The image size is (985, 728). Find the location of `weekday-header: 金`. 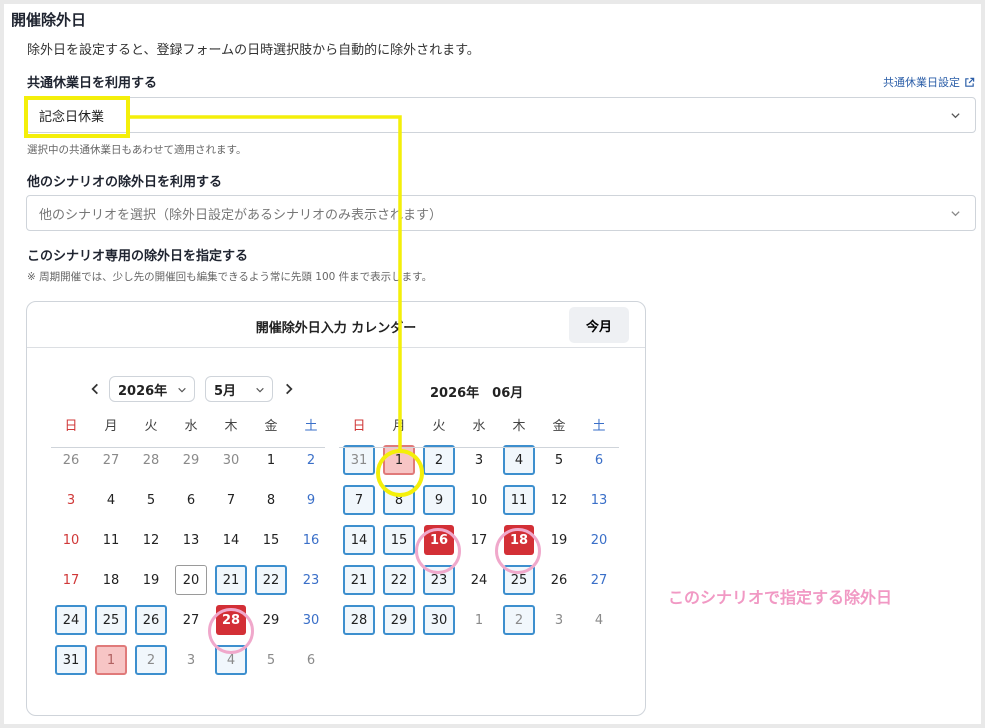

weekday-header: 金 is located at coordinates (271, 426).